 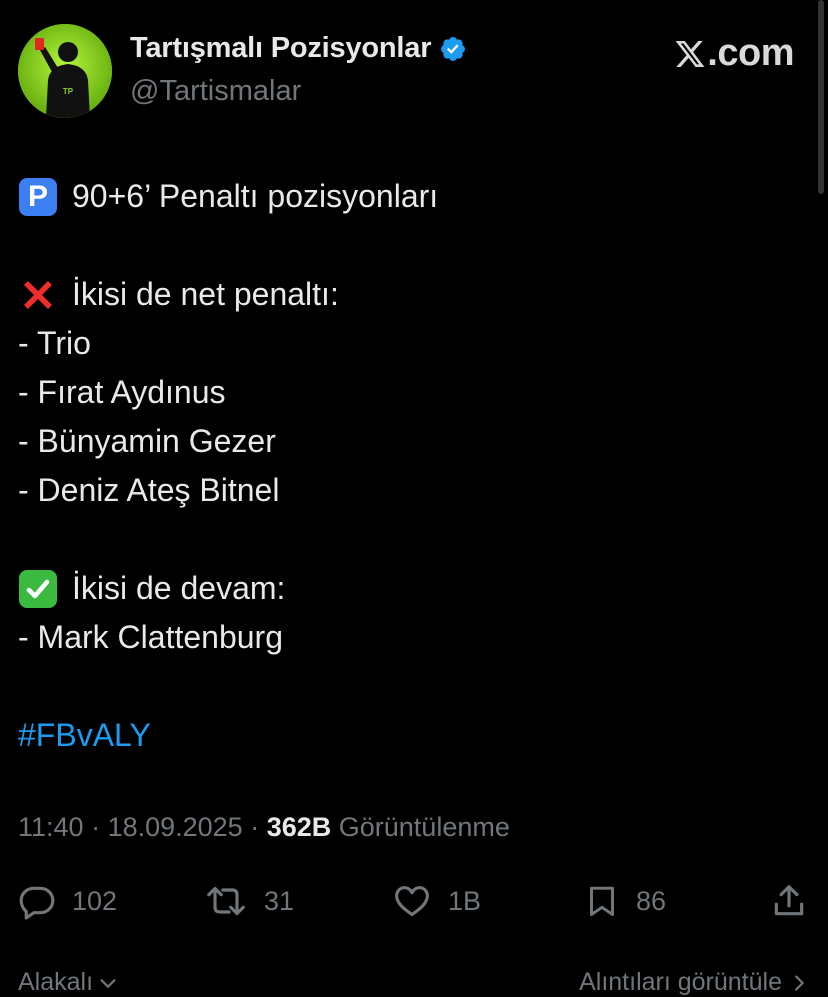 I want to click on repost-icon, so click(x=226, y=901).